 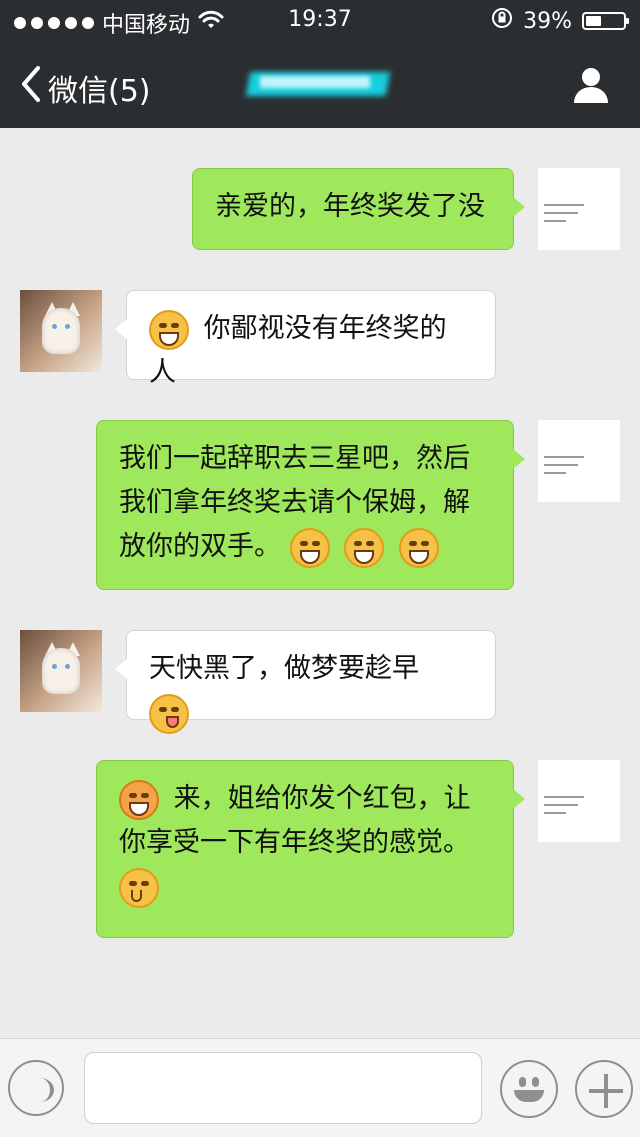 What do you see at coordinates (169, 713) in the screenshot?
I see `wink-icon` at bounding box center [169, 713].